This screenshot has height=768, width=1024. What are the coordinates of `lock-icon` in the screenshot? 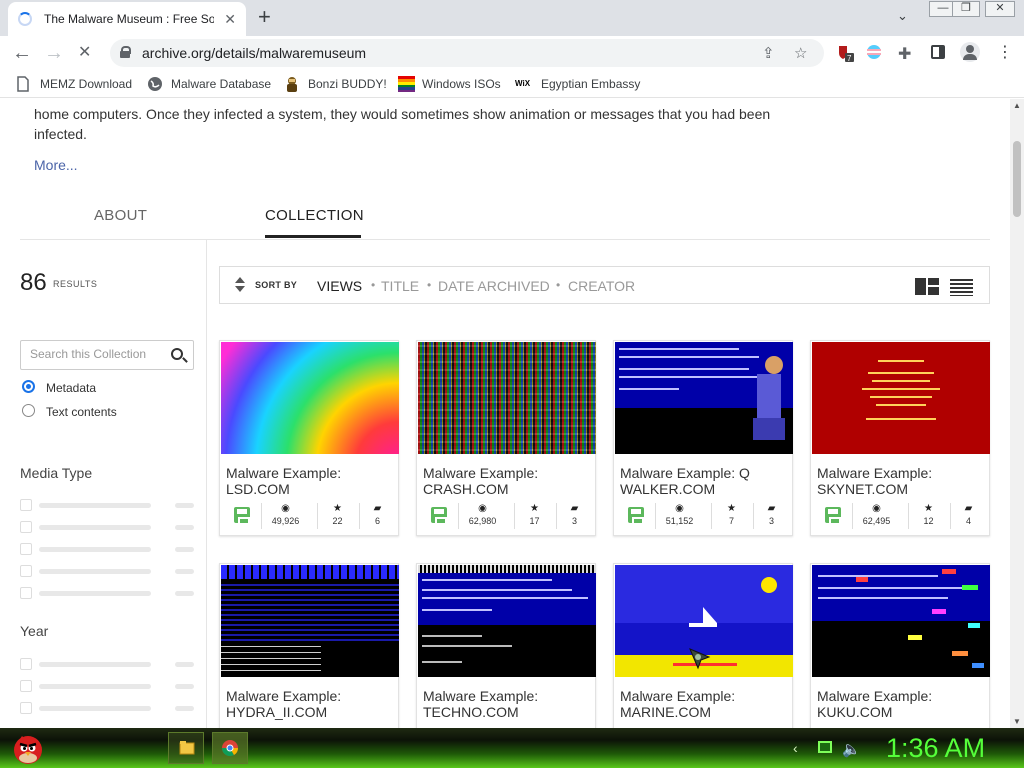 It's located at (125, 52).